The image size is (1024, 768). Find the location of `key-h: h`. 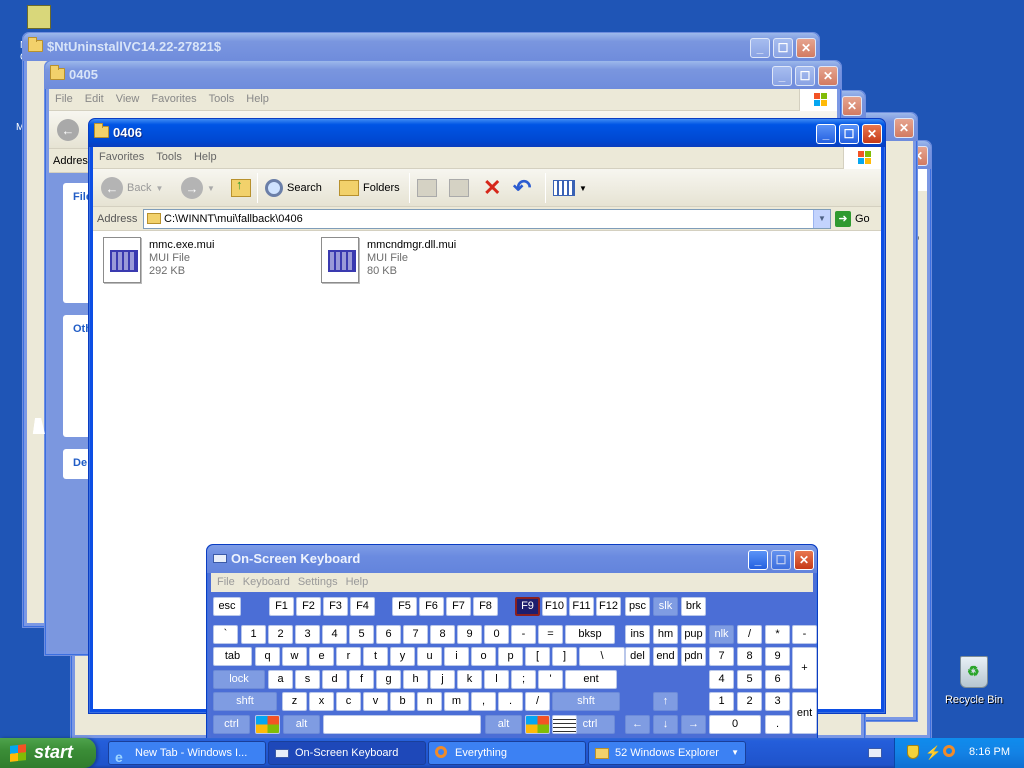

key-h: h is located at coordinates (415, 679).